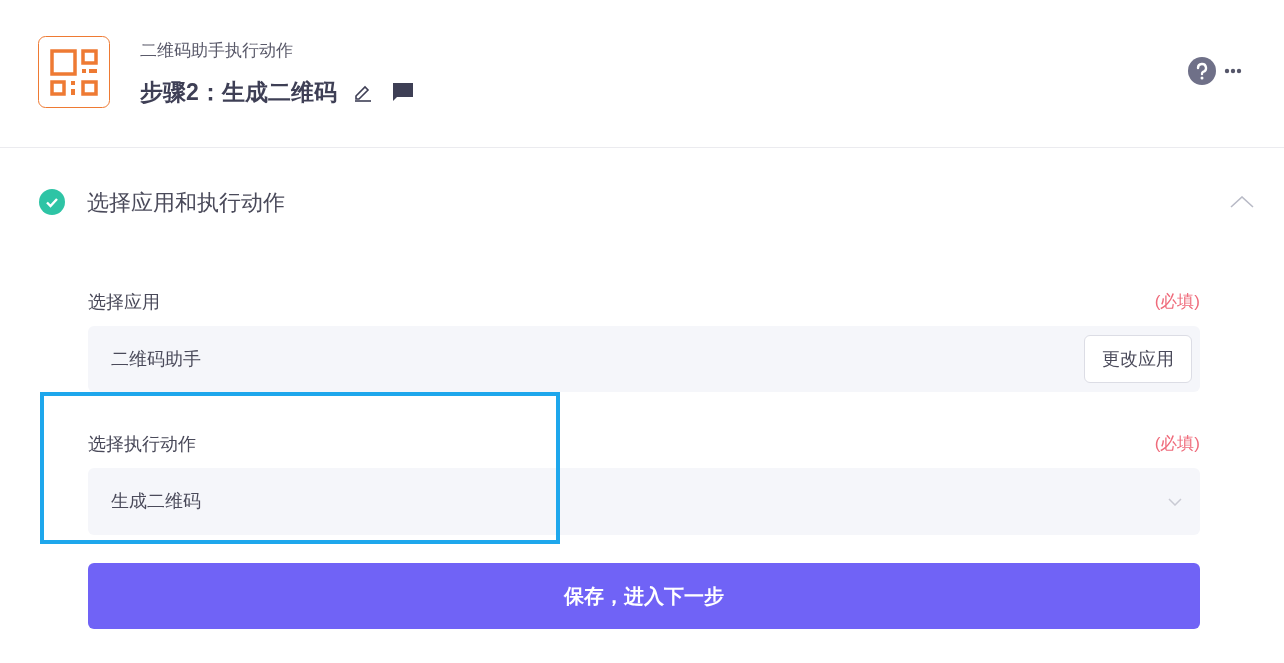 This screenshot has width=1284, height=663. I want to click on step-subtitle: 二维码助手执行动作, so click(217, 50).